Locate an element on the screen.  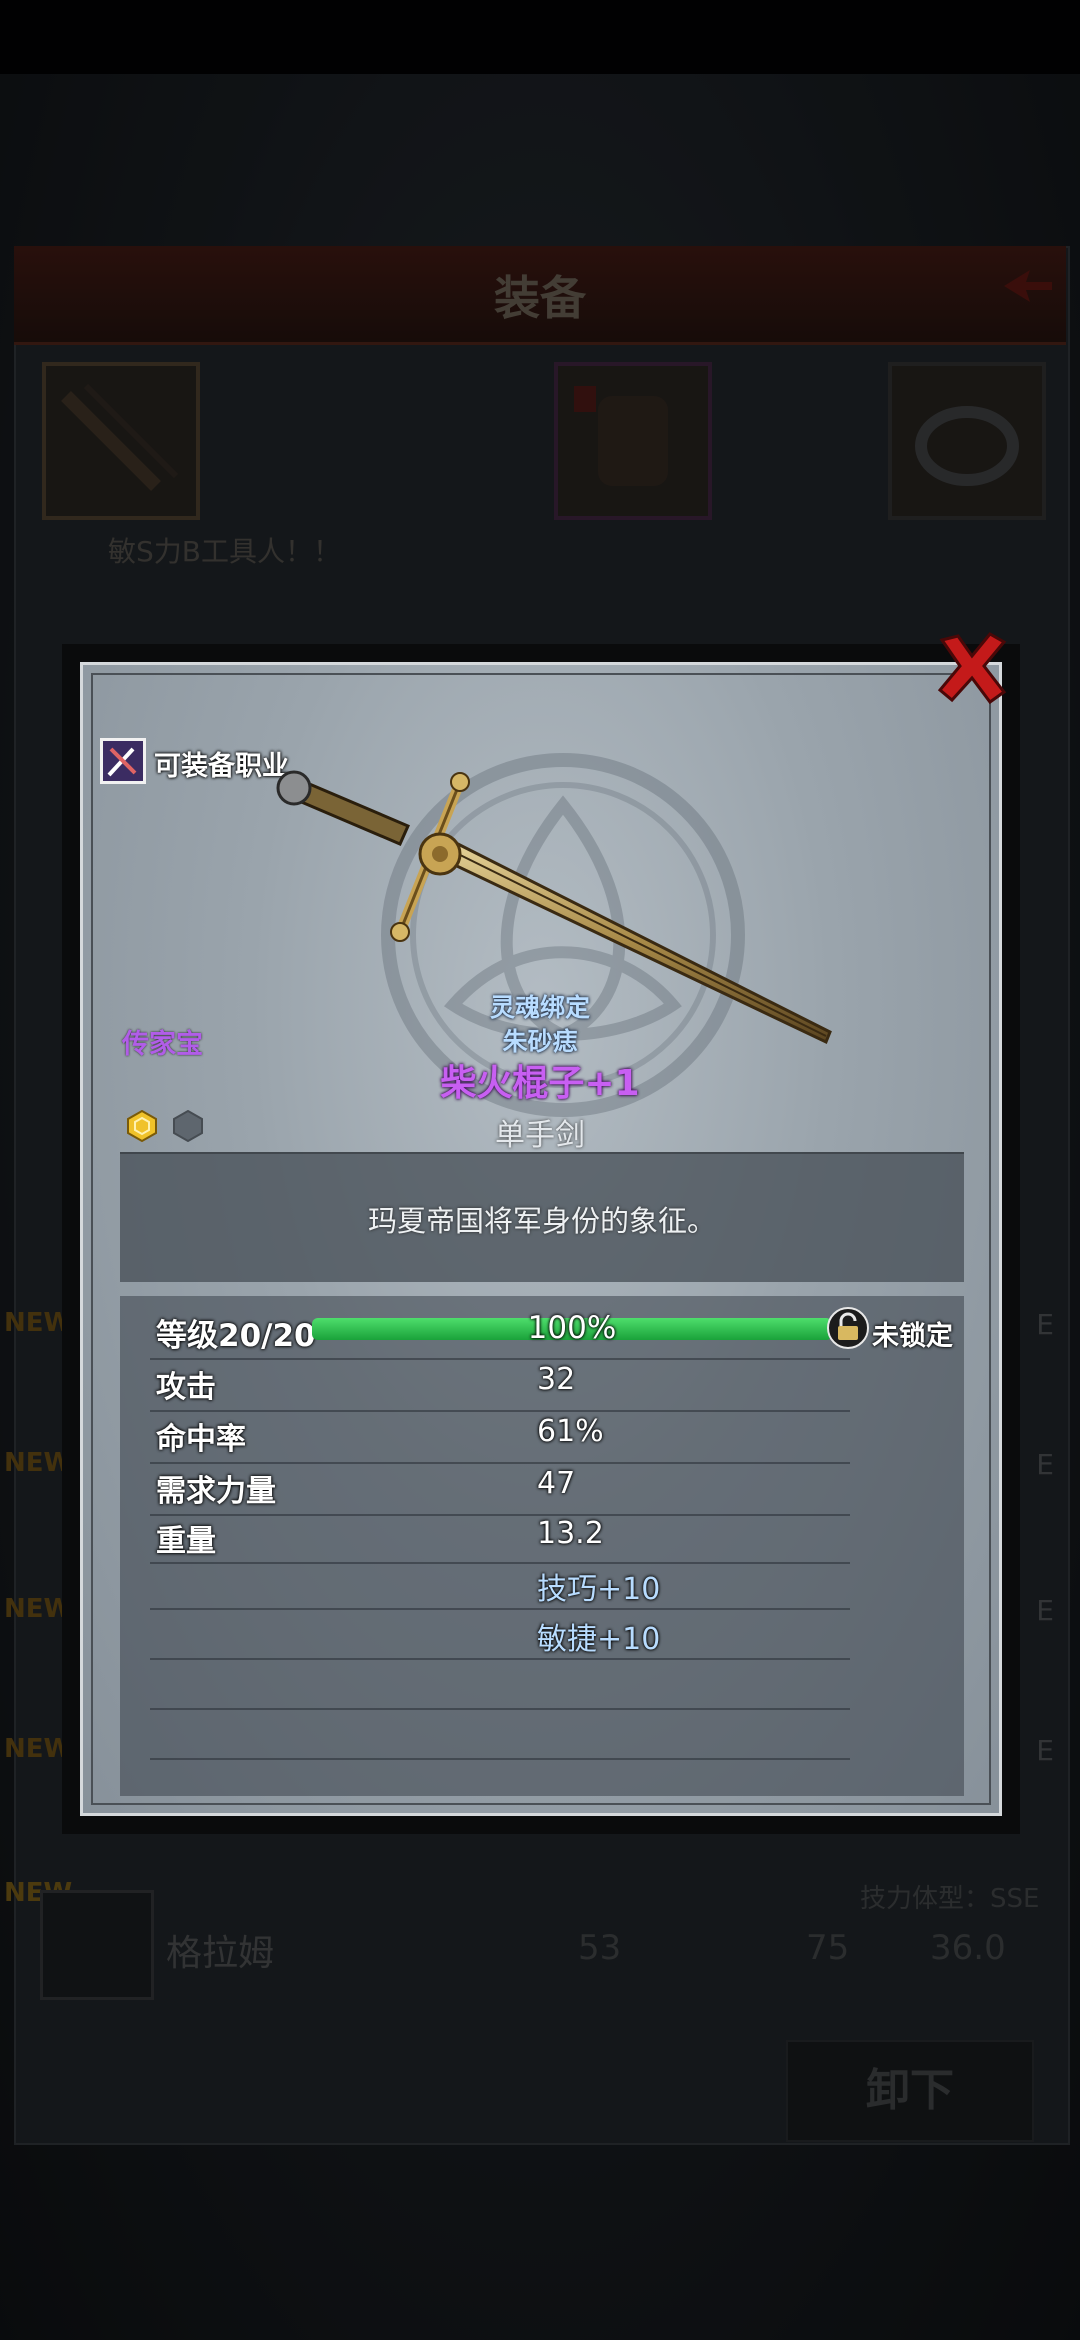
item-name: 柴火棍子+1 is located at coordinates (540, 1083).